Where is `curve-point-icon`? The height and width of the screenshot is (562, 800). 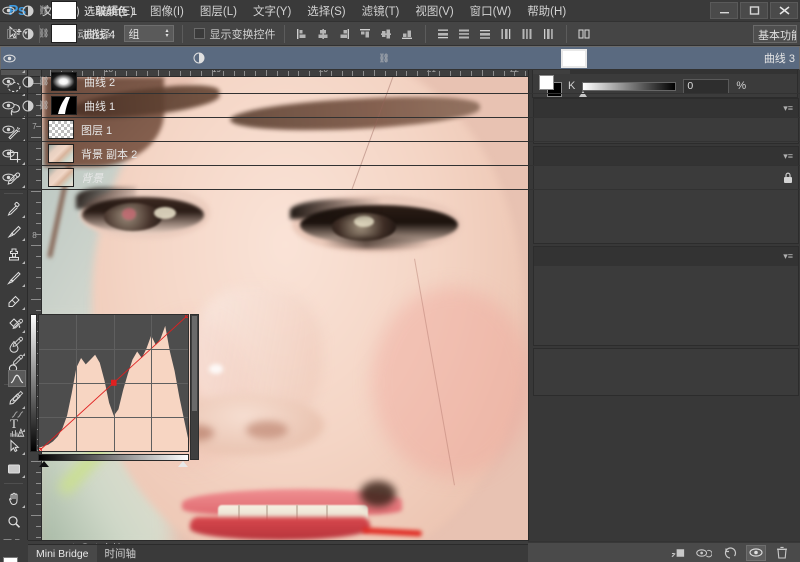
curve-point-icon is located at coordinates (17, 378).